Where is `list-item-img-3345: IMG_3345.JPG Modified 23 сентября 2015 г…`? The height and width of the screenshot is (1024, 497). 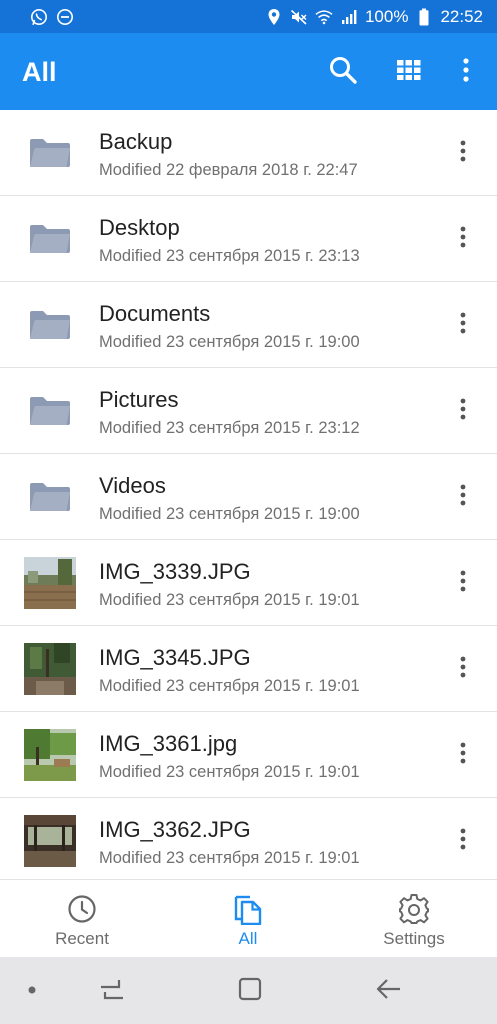
list-item-img-3345: IMG_3345.JPG Modified 23 сентября 2015 г… is located at coordinates (248, 669).